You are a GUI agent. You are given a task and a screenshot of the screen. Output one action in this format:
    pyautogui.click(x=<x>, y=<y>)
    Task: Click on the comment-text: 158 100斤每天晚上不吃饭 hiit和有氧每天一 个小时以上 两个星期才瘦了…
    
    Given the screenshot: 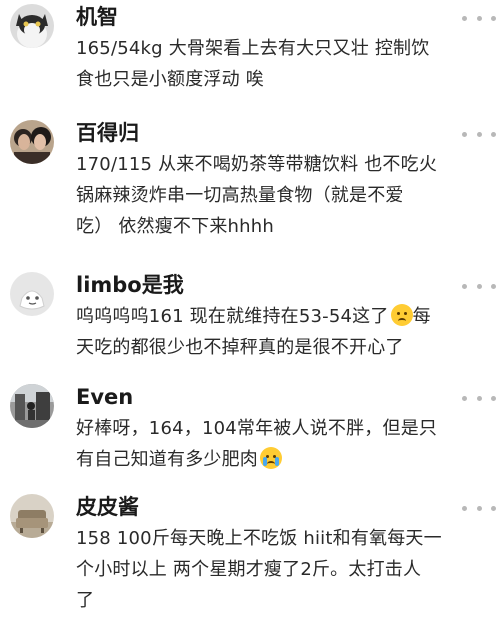 What is the action you would take?
    pyautogui.click(x=286, y=569)
    